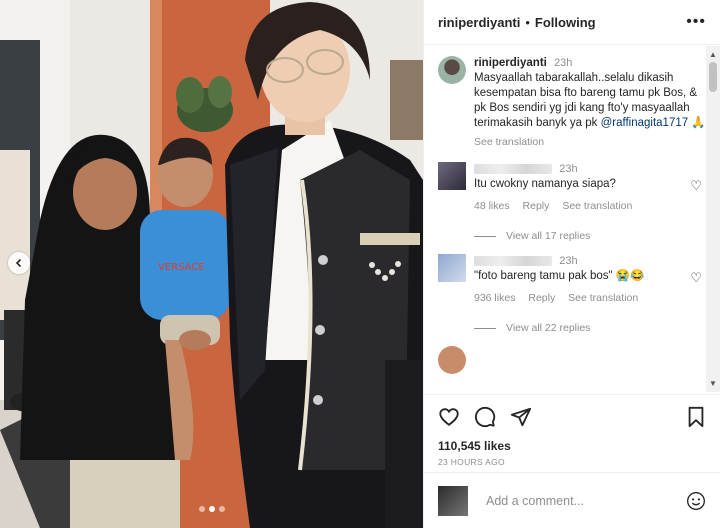  Describe the element at coordinates (590, 236) in the screenshot. I see `view-replies-button: View all 17 replies` at that location.